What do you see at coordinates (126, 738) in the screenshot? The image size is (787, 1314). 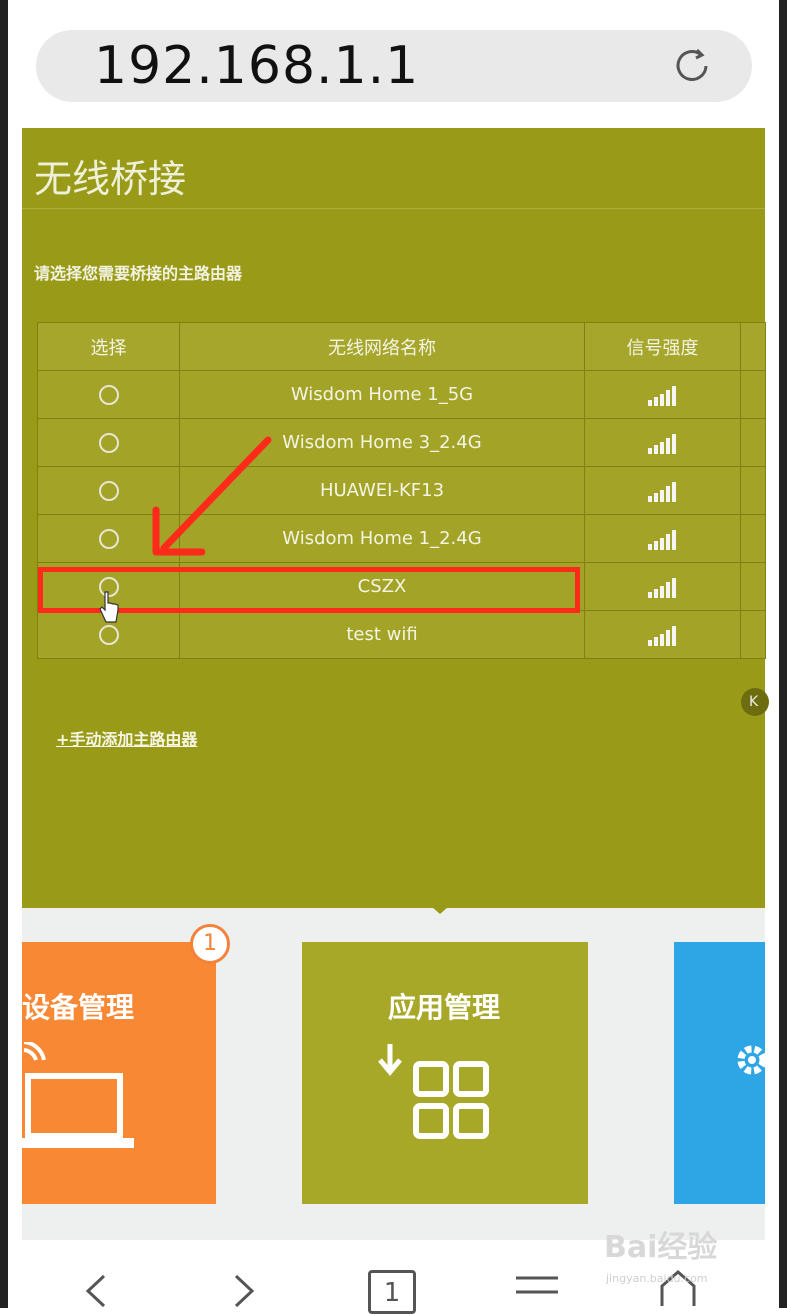 I see `add-router-link: +手动添加主路由器` at bounding box center [126, 738].